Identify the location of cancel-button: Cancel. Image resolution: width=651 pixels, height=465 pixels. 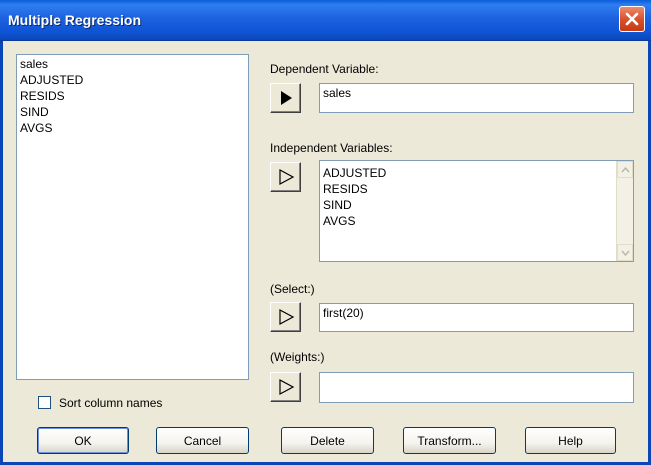
(202, 440).